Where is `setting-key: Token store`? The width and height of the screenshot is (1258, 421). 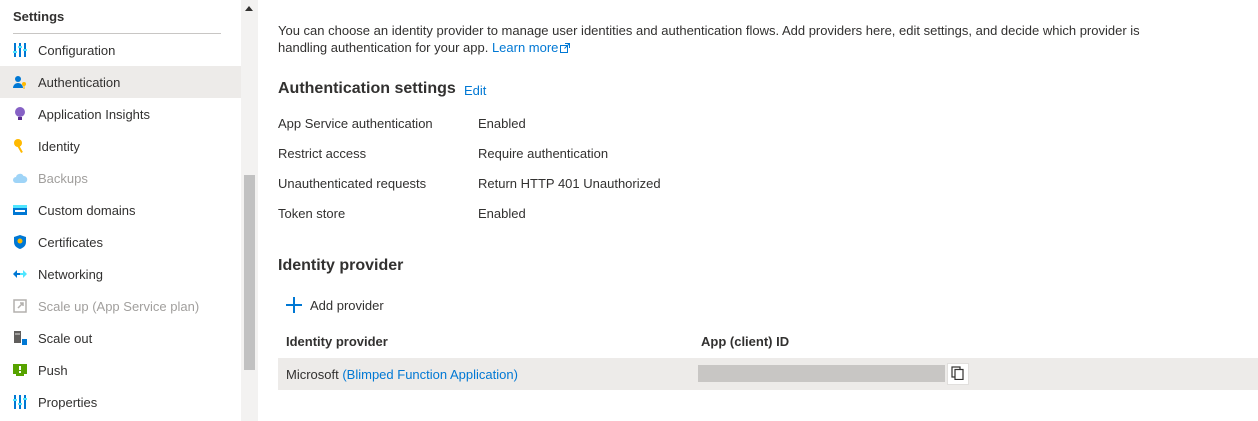
setting-key: Token store is located at coordinates (312, 213).